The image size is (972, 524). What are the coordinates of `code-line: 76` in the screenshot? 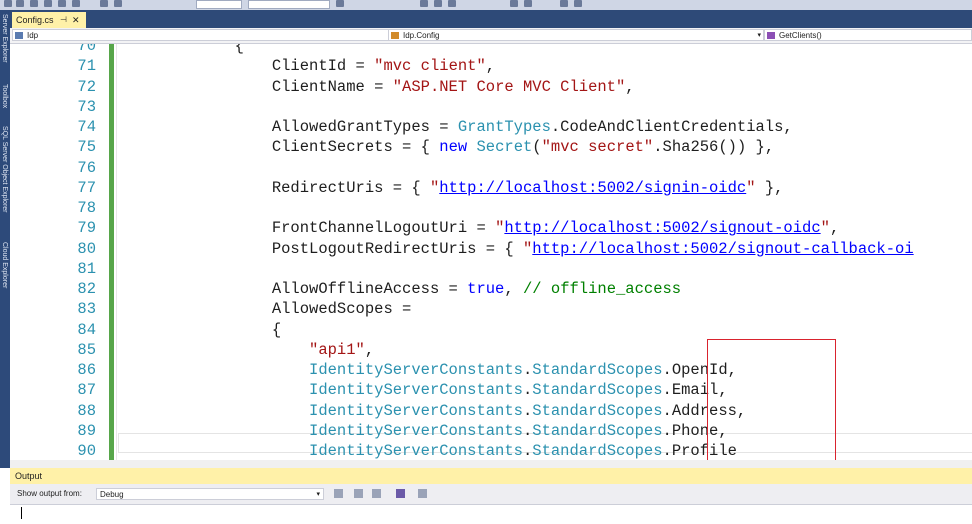 It's located at (491, 168).